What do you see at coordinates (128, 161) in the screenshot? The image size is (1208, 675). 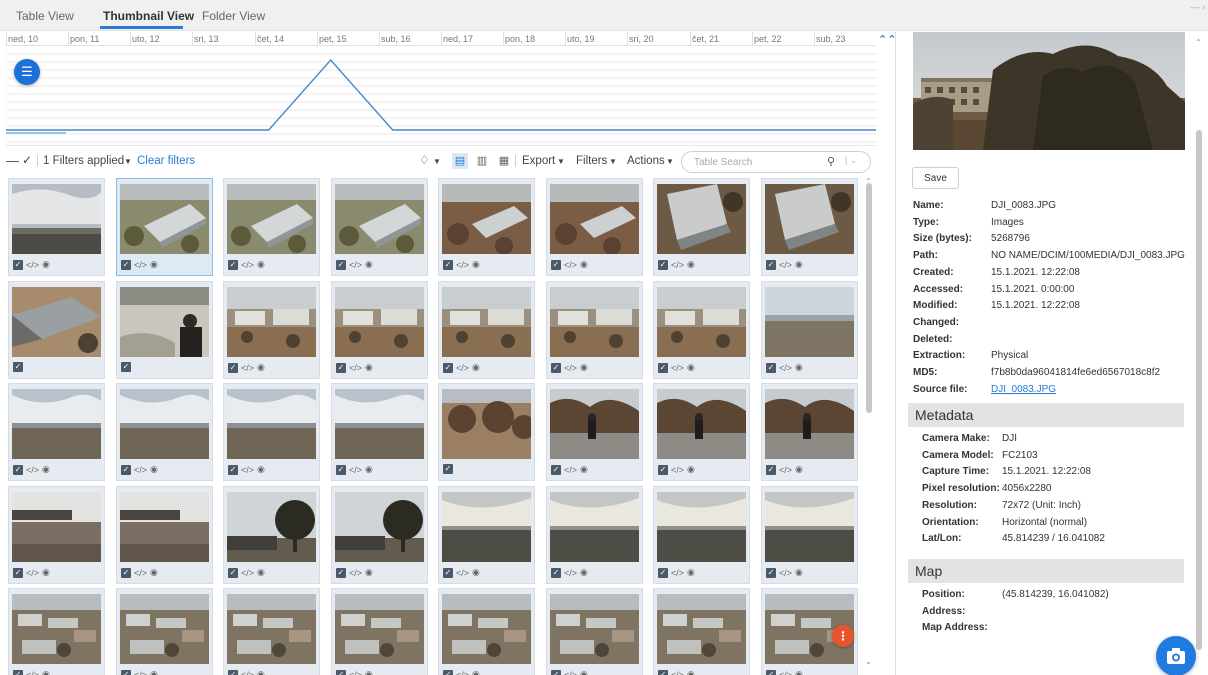 I see `filters-applied-dropdown-icon: ▼` at bounding box center [128, 161].